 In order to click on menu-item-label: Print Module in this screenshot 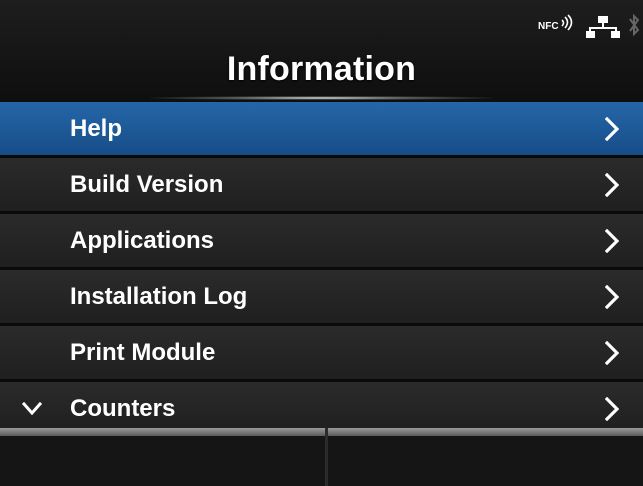, I will do `click(143, 352)`.